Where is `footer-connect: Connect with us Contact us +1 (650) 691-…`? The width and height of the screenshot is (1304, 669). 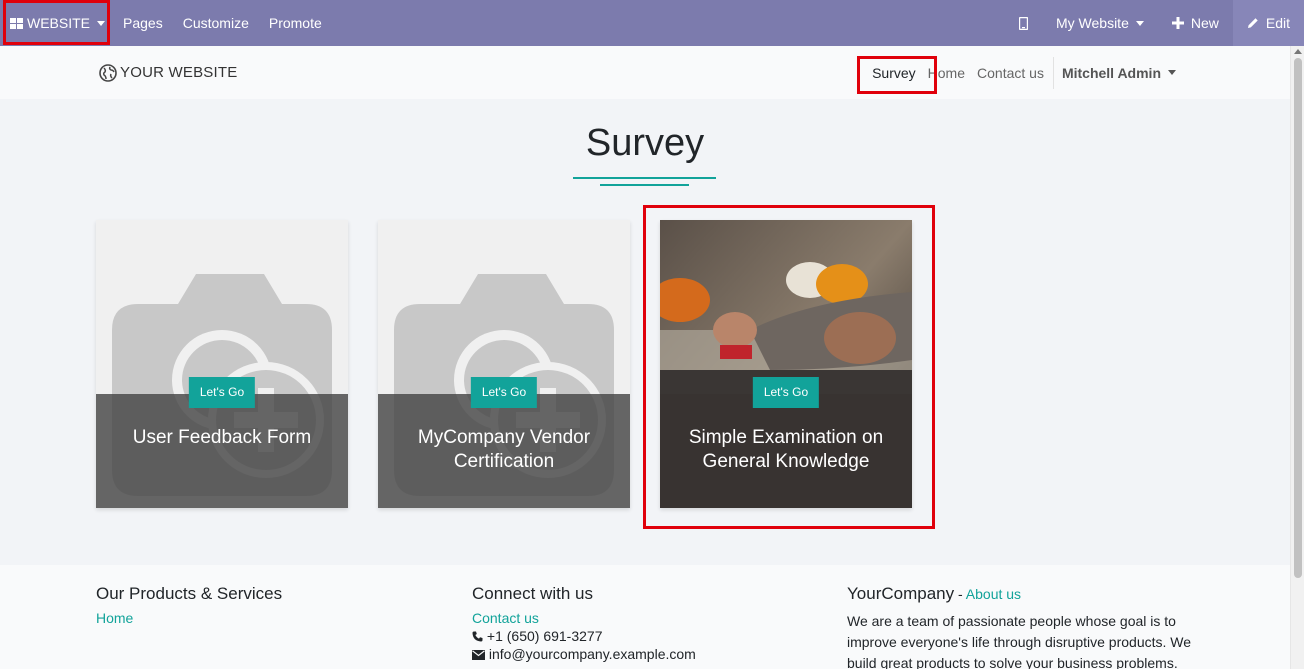
footer-connect: Connect with us Contact us +1 (650) 691-… is located at coordinates (584, 623).